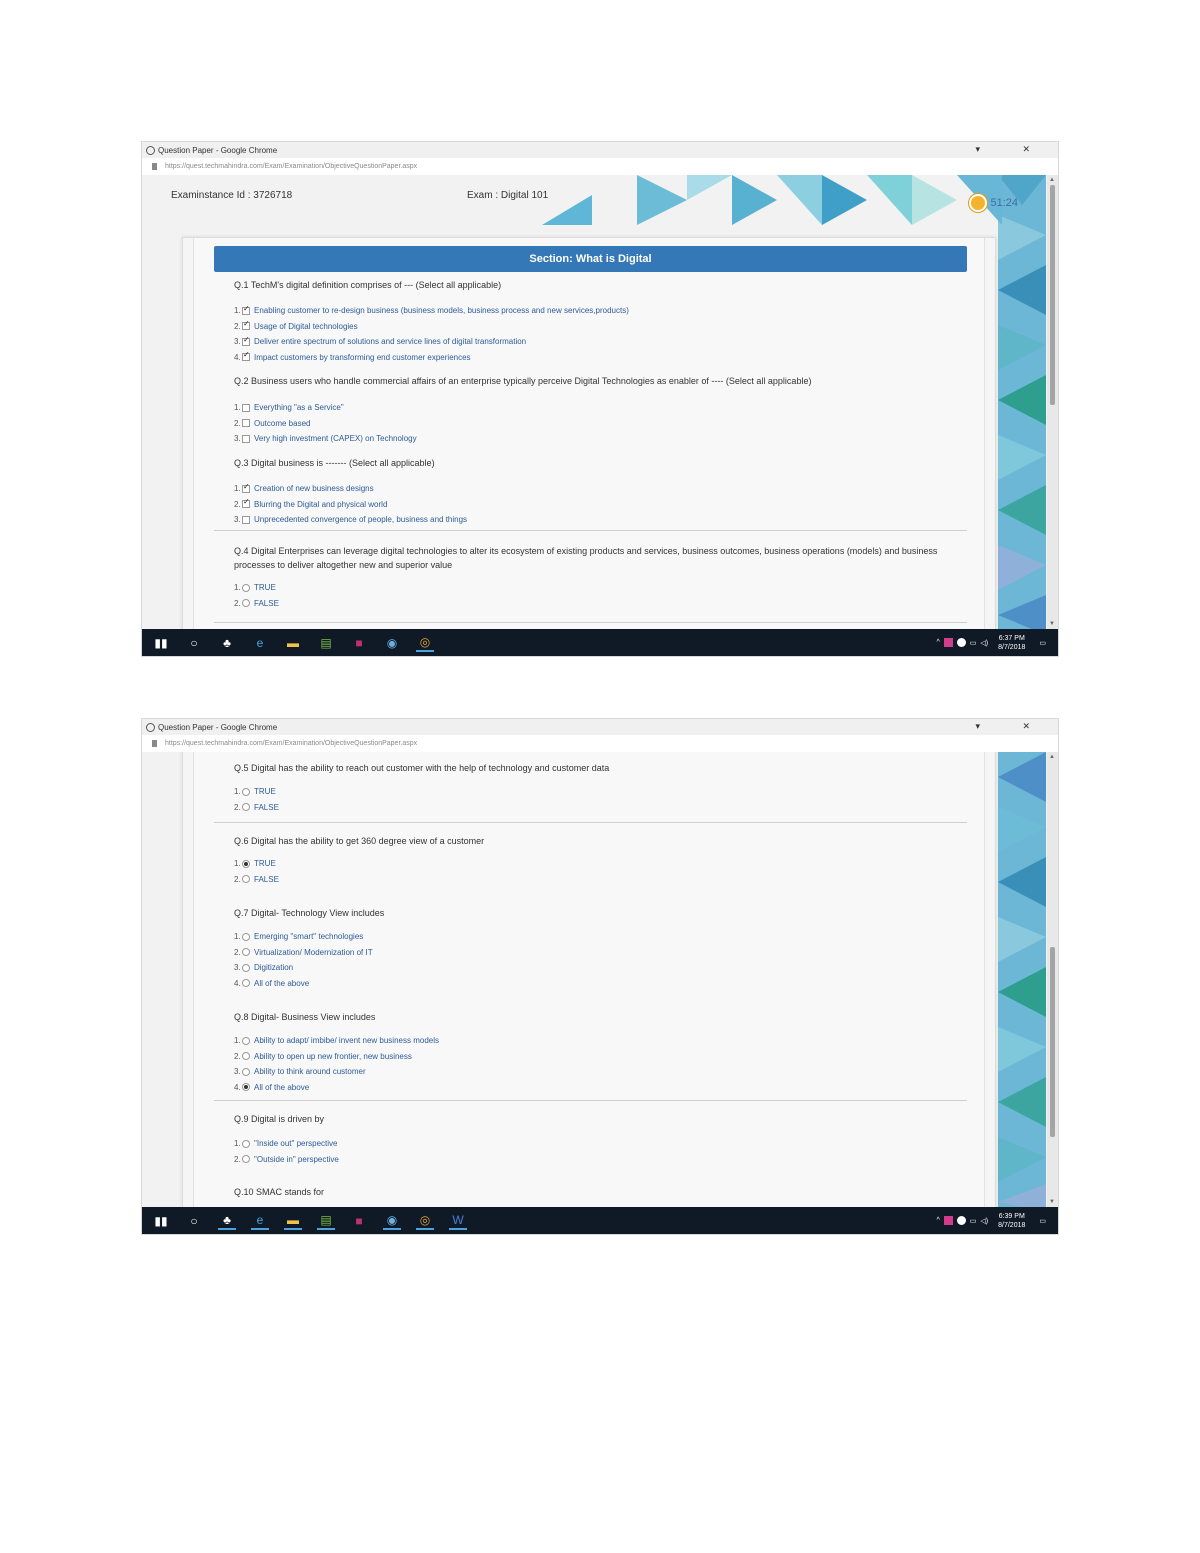 The height and width of the screenshot is (1553, 1200). I want to click on globe-app-icon: ◉, so click(392, 643).